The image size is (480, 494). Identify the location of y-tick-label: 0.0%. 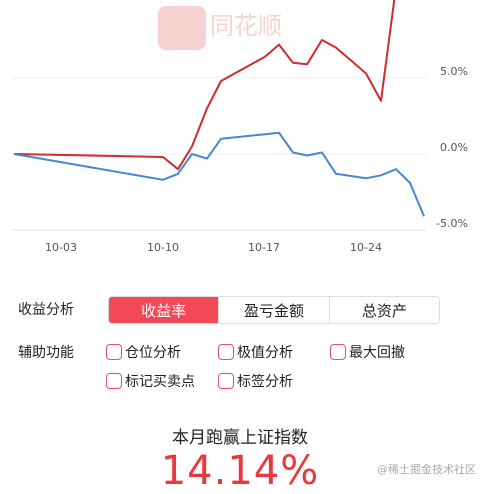
(454, 147).